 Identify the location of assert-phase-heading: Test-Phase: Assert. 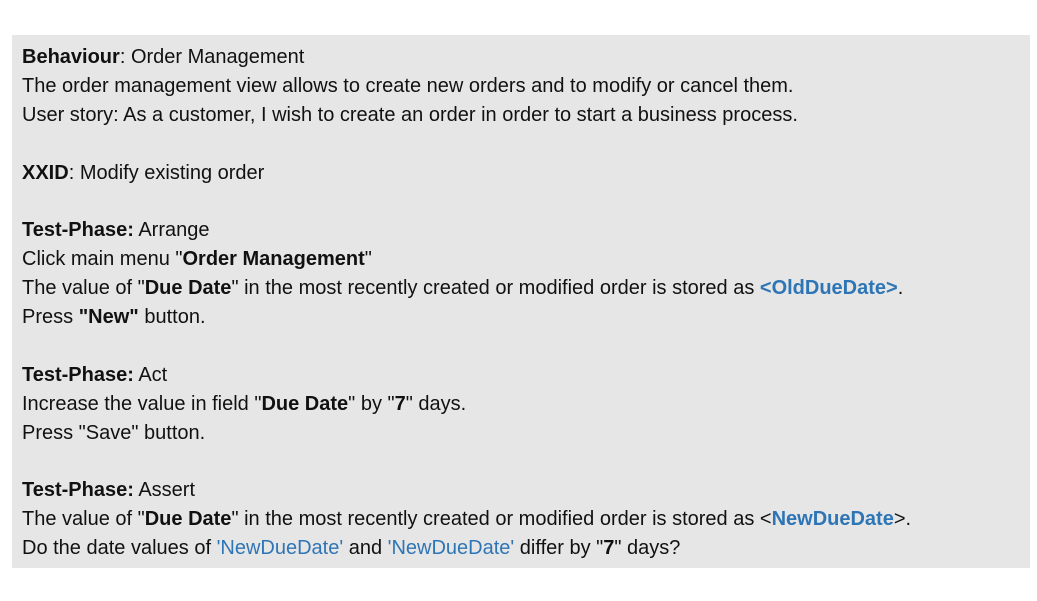
(109, 490).